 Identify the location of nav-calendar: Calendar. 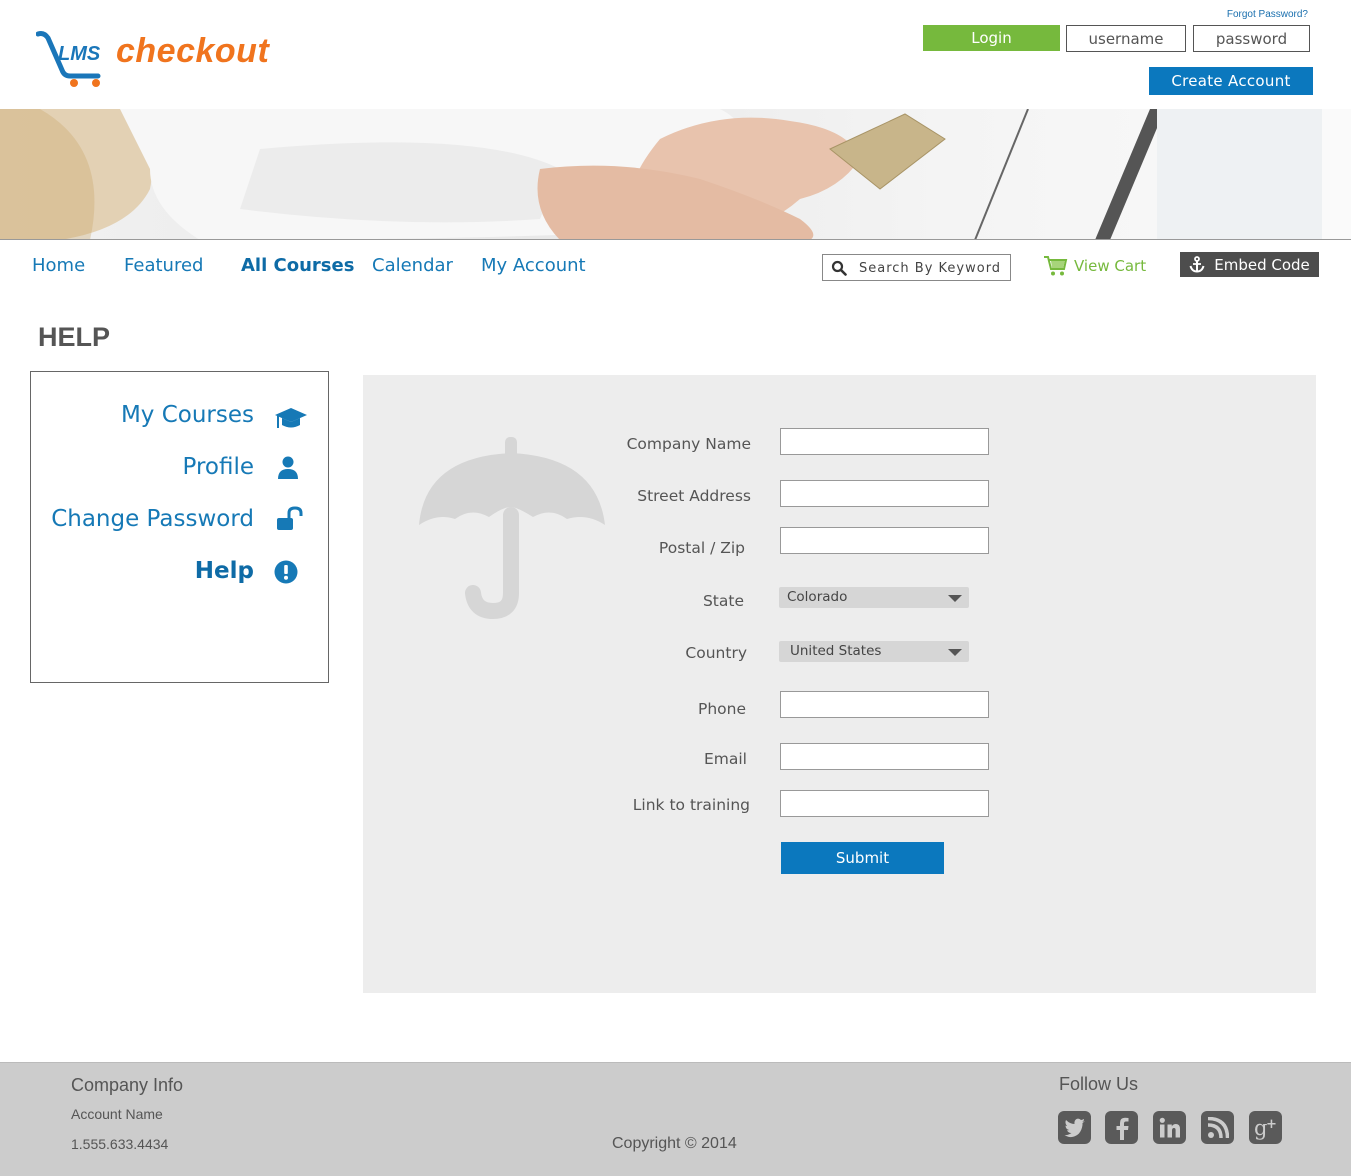
(412, 265).